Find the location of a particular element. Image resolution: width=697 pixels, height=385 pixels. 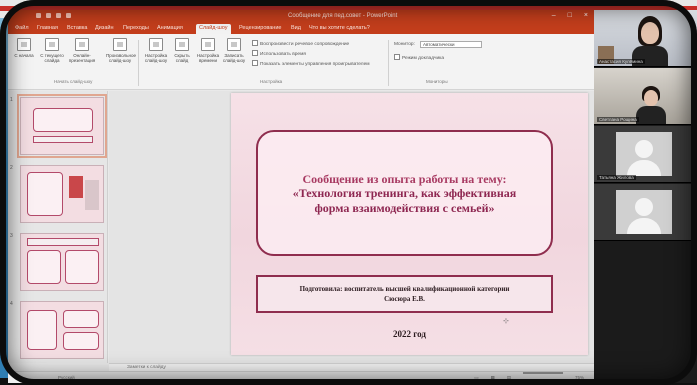

thumb-number: 3 is located at coordinates (11, 236).